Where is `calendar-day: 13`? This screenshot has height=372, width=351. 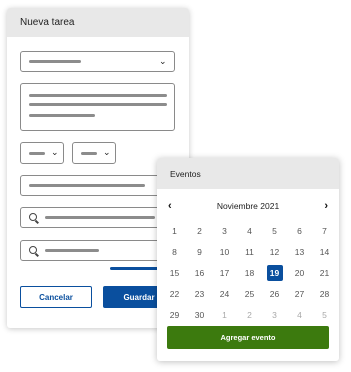
calendar-day: 13 is located at coordinates (299, 251).